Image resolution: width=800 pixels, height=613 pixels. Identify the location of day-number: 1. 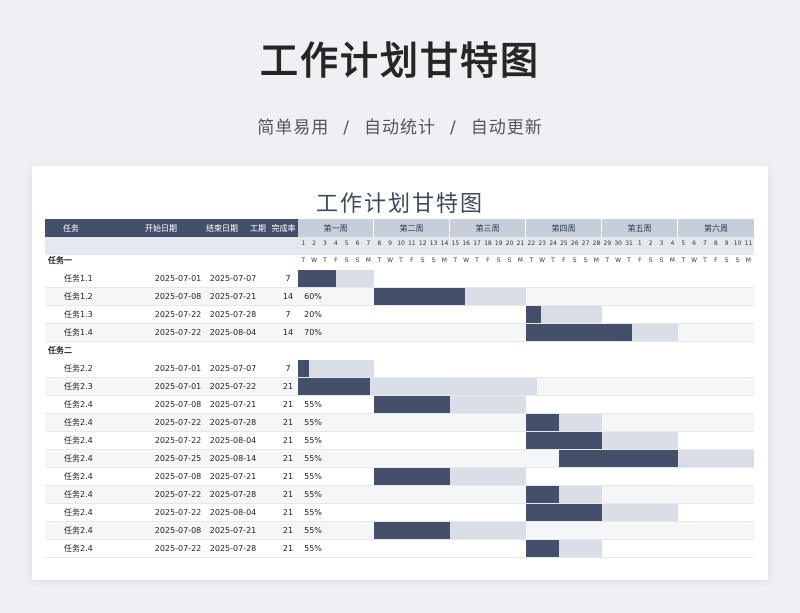
(639, 243).